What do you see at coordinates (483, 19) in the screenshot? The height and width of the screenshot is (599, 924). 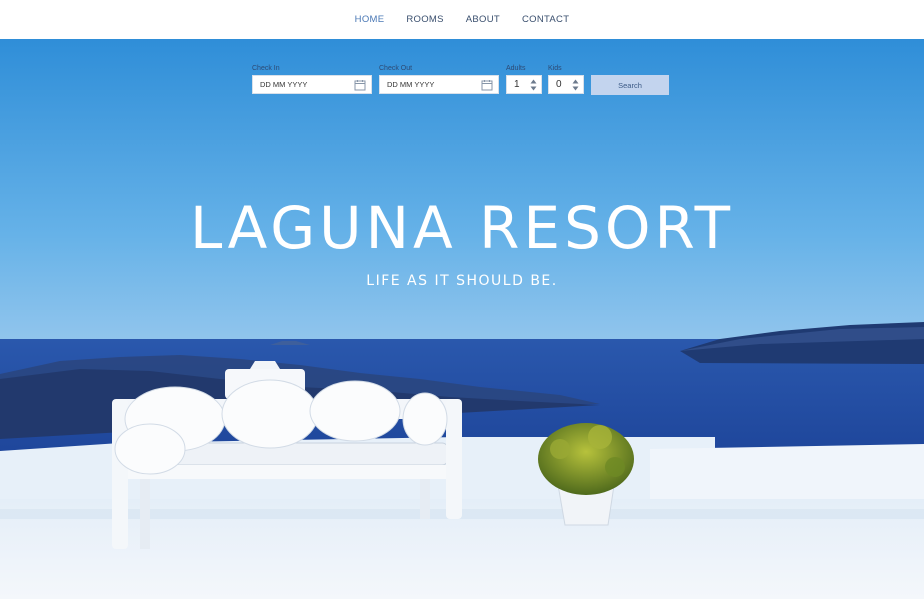 I see `nav-item-about: ABOUT` at bounding box center [483, 19].